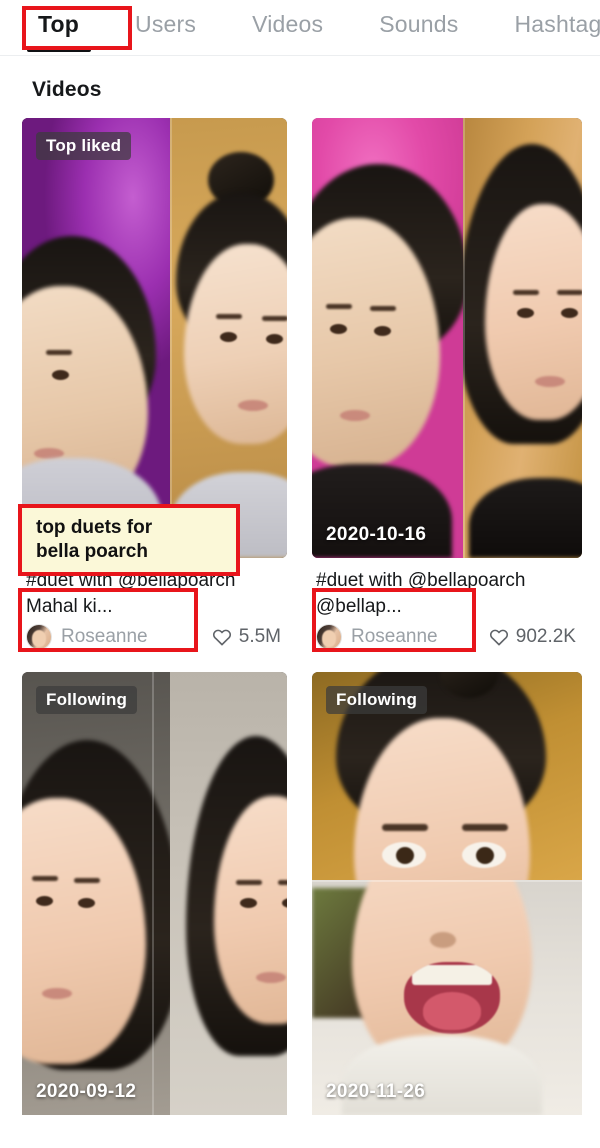 The height and width of the screenshot is (1148, 600). I want to click on video-likes-2: 902.2K, so click(534, 637).